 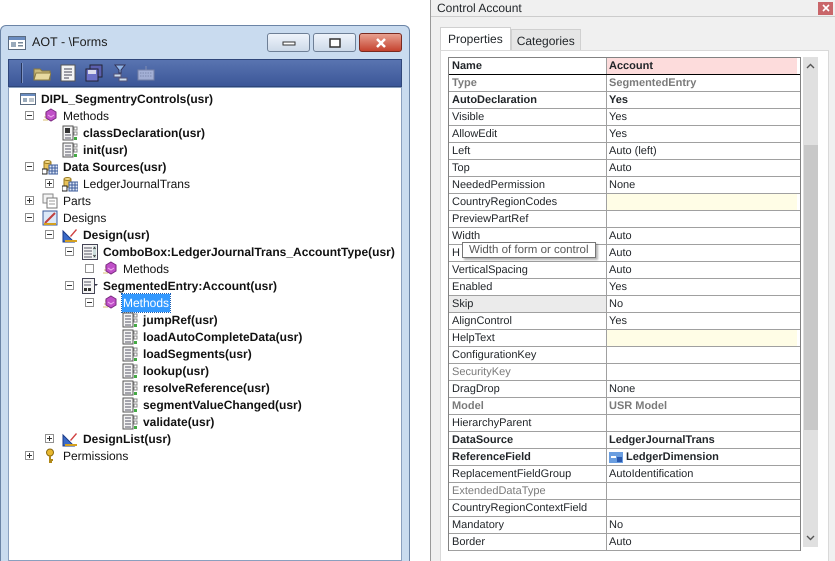 What do you see at coordinates (190, 285) in the screenshot?
I see `tree-item: SegmentedEntry:Account(usr)` at bounding box center [190, 285].